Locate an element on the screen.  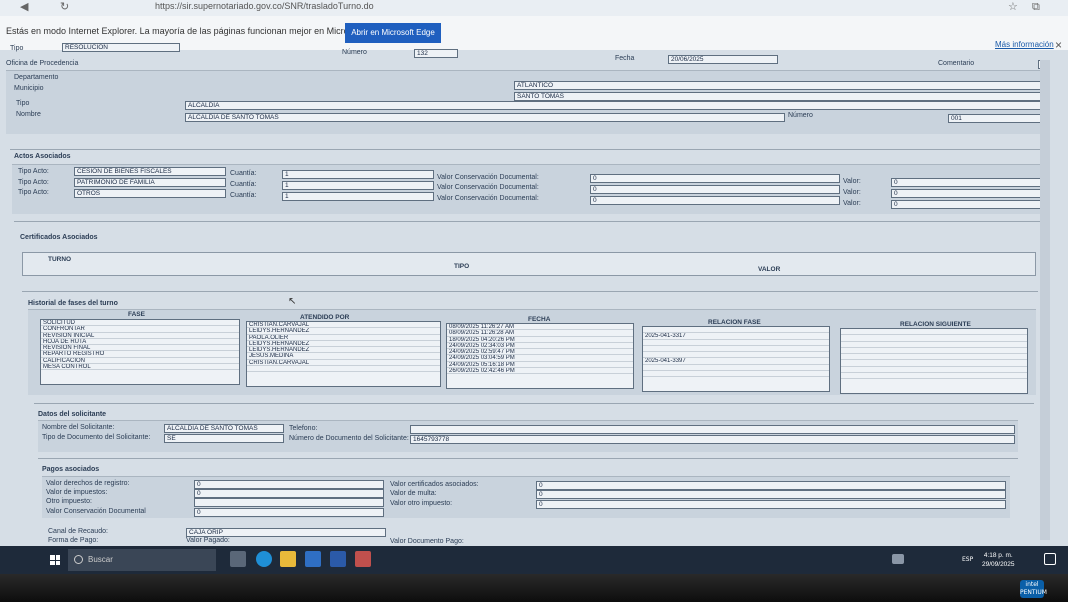
forma-label: Forma de Pago: is located at coordinates (73, 540).